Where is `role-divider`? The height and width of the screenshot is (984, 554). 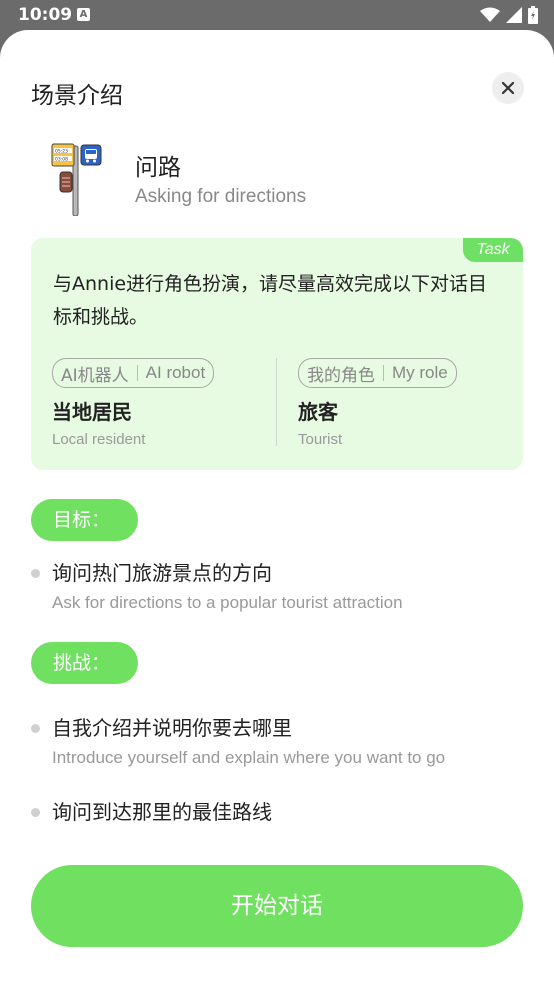
role-divider is located at coordinates (276, 402).